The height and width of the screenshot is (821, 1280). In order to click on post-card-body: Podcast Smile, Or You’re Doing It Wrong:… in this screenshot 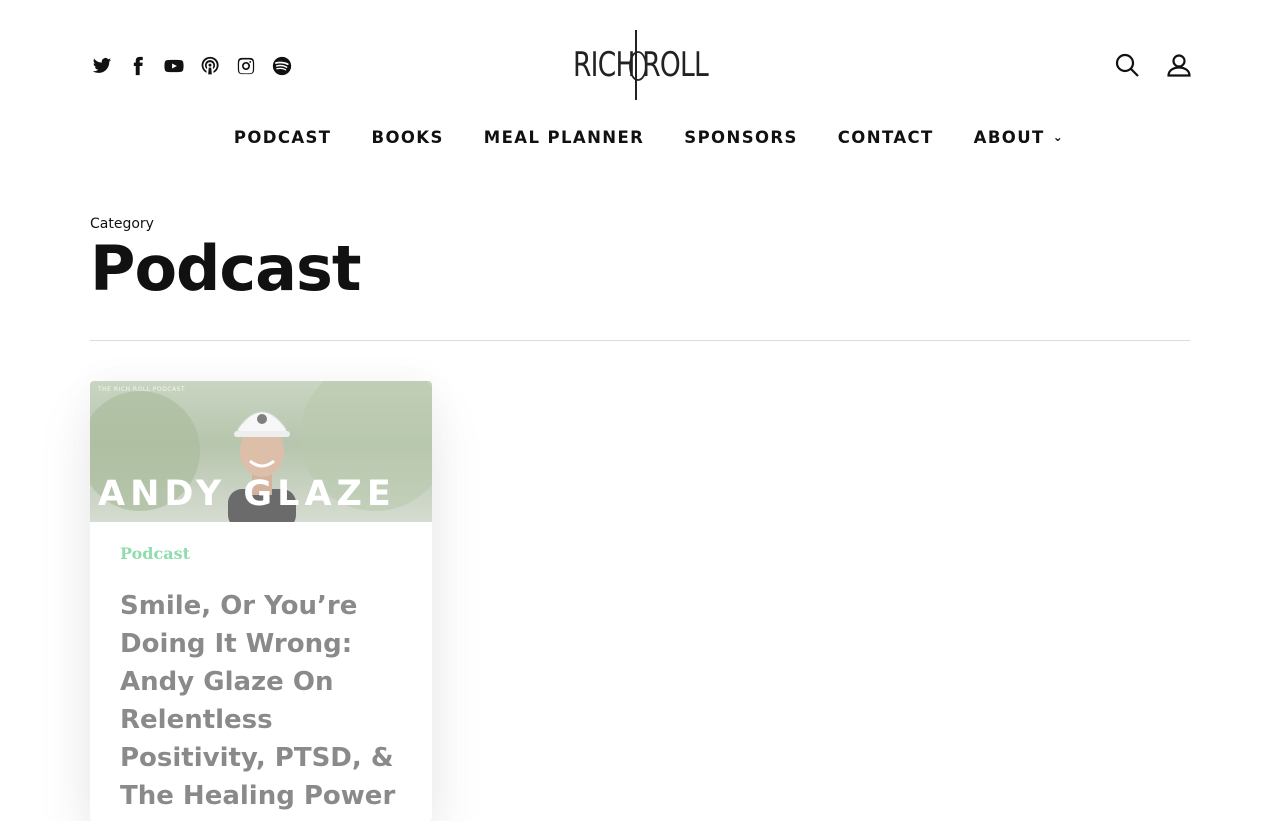, I will do `click(261, 671)`.